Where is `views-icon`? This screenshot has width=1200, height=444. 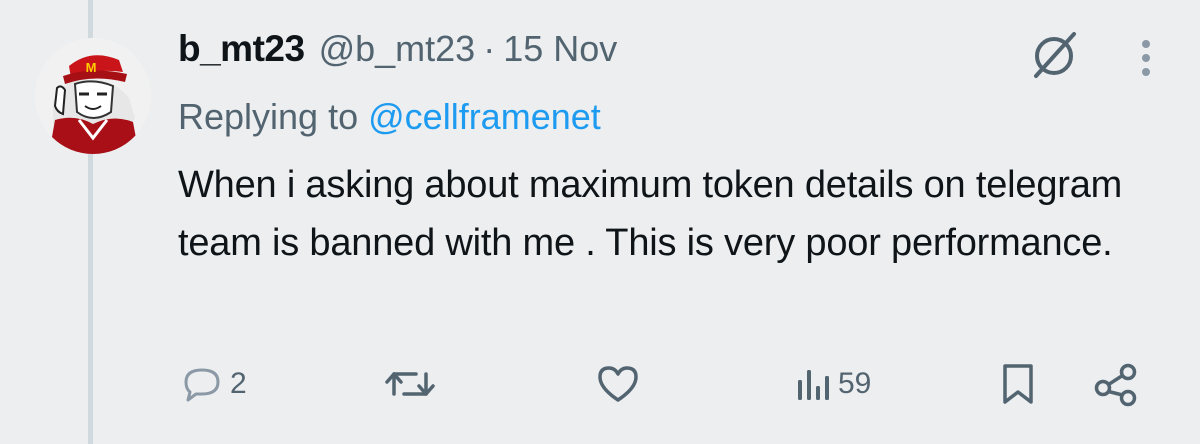
views-icon is located at coordinates (812, 384).